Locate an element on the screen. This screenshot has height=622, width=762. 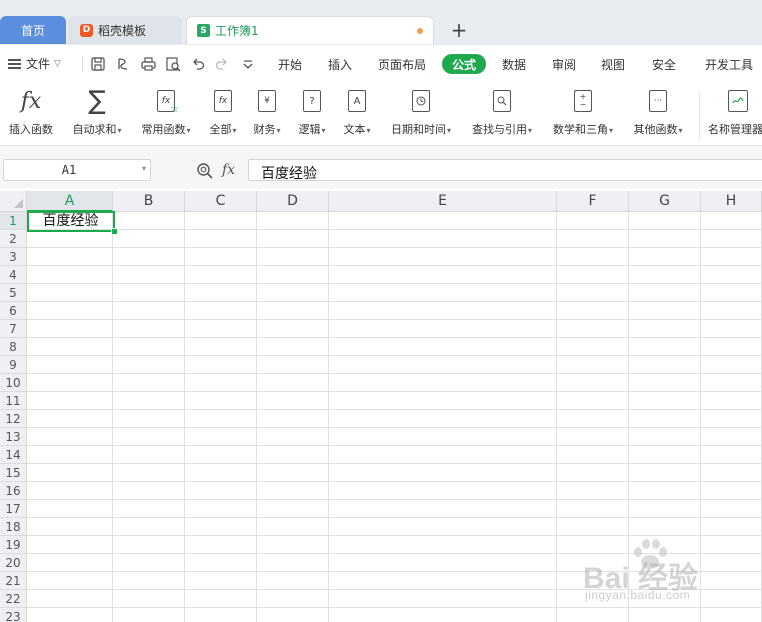
common-functions-button: fx ☆ 常用函数▾ is located at coordinates (166, 112).